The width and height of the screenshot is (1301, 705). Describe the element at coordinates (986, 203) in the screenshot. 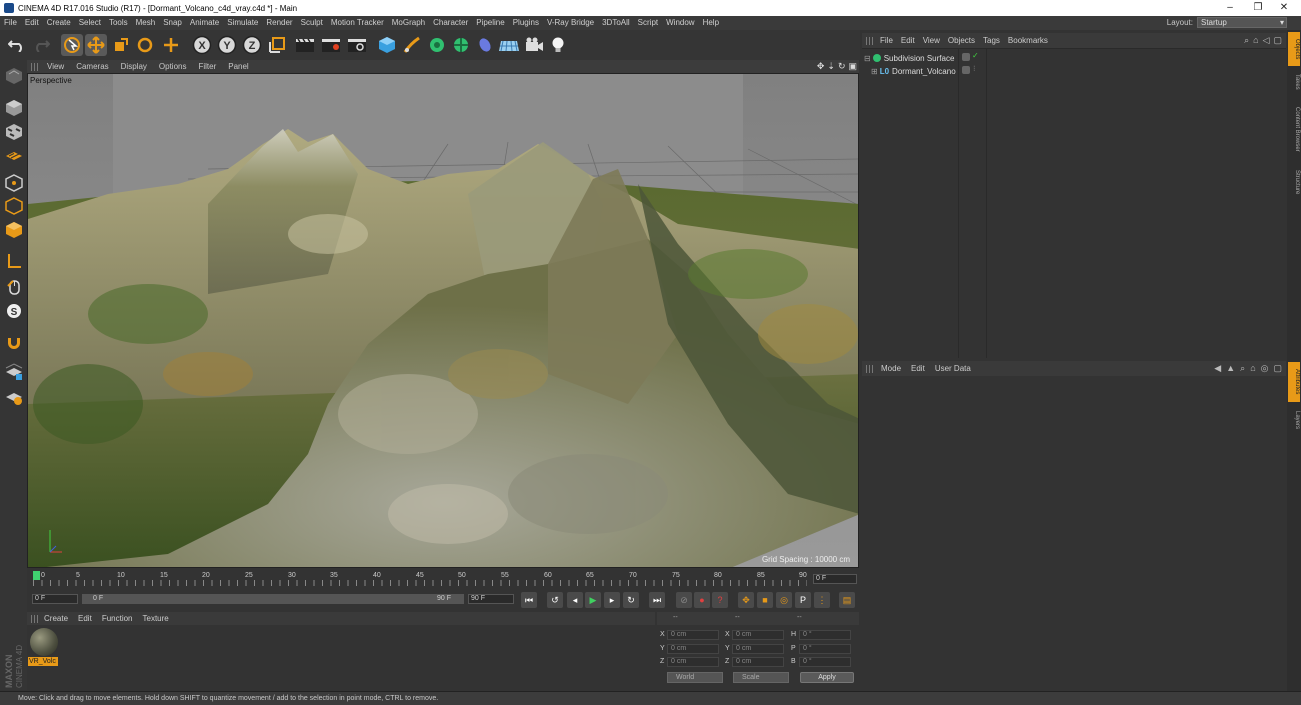

I see `column-divider` at that location.